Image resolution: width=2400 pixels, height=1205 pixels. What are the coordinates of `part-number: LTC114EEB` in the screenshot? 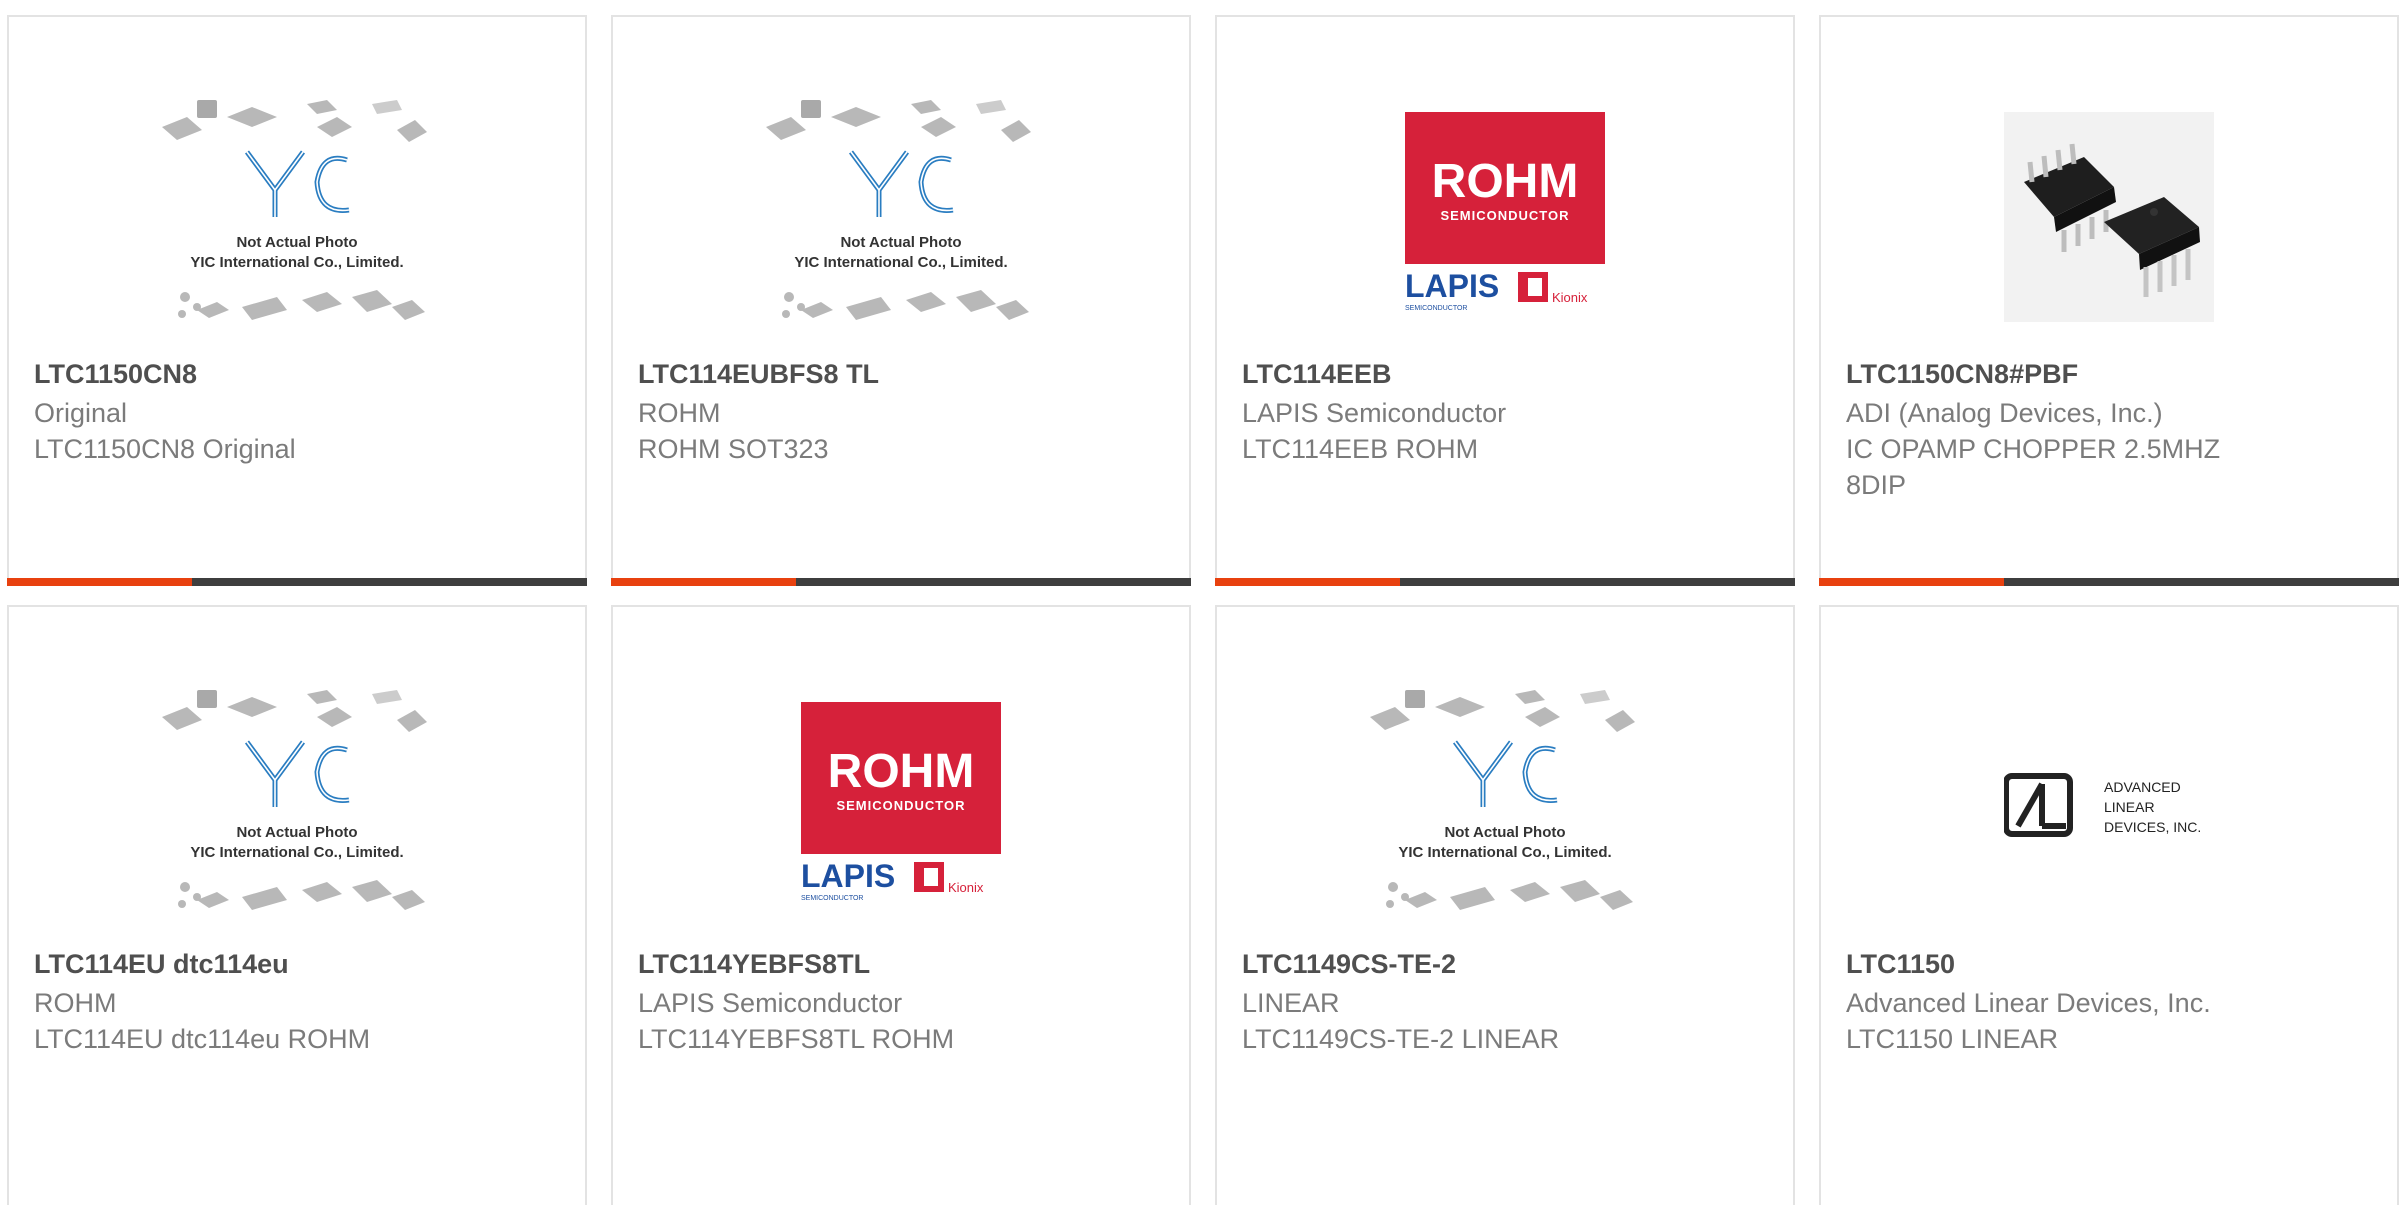 It's located at (1505, 374).